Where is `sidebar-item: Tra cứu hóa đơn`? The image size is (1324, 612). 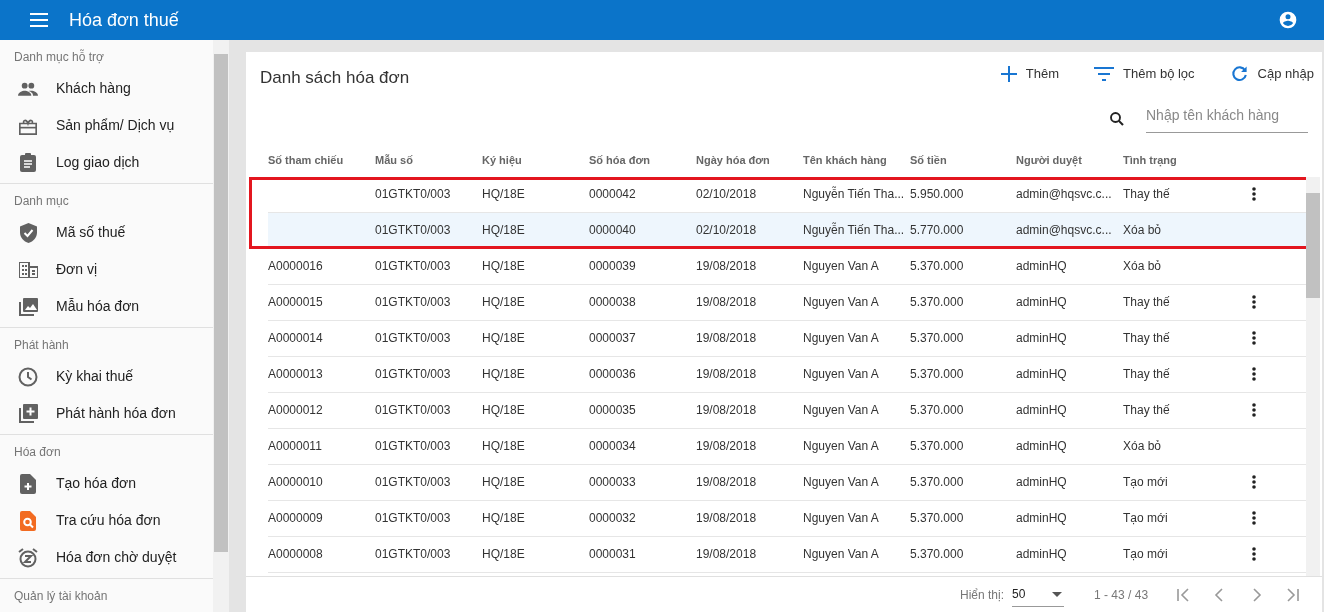
sidebar-item: Tra cứu hóa đơn is located at coordinates (106, 520).